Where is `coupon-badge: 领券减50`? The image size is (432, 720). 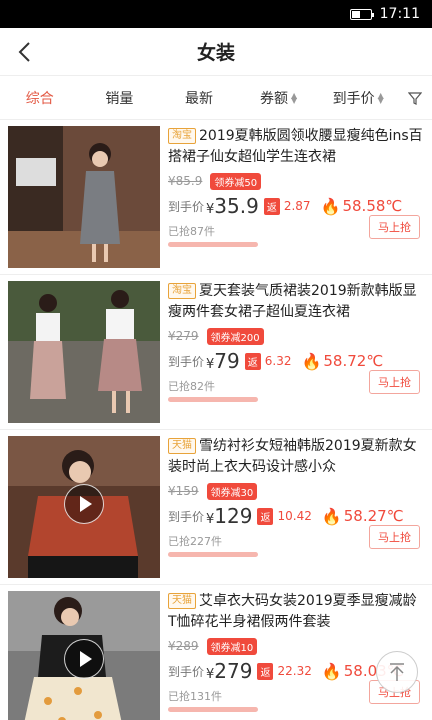
coupon-badge: 领券减50 is located at coordinates (236, 181).